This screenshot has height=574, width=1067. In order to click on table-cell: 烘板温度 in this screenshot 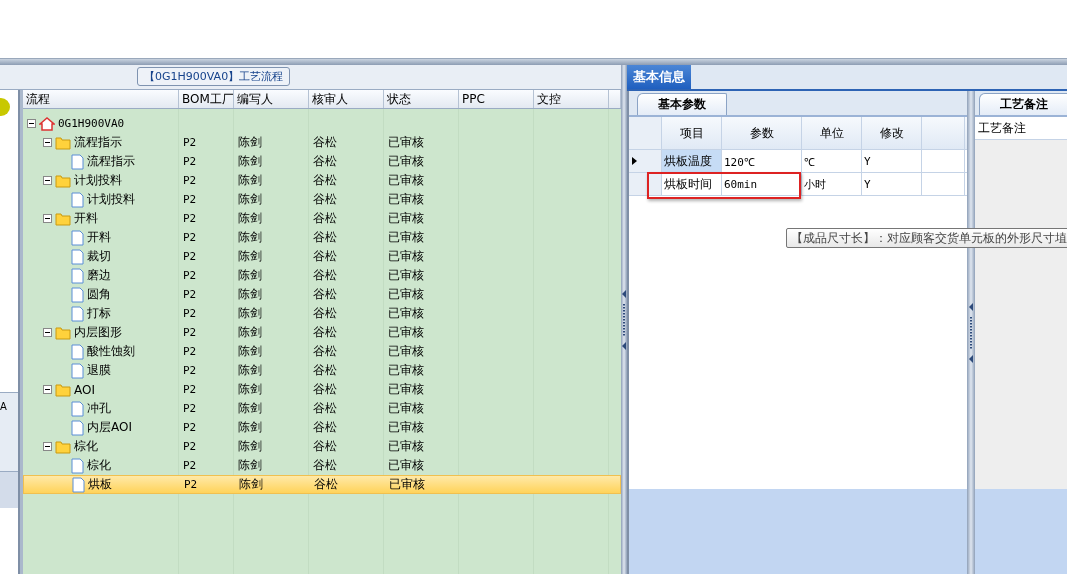, I will do `click(692, 161)`.